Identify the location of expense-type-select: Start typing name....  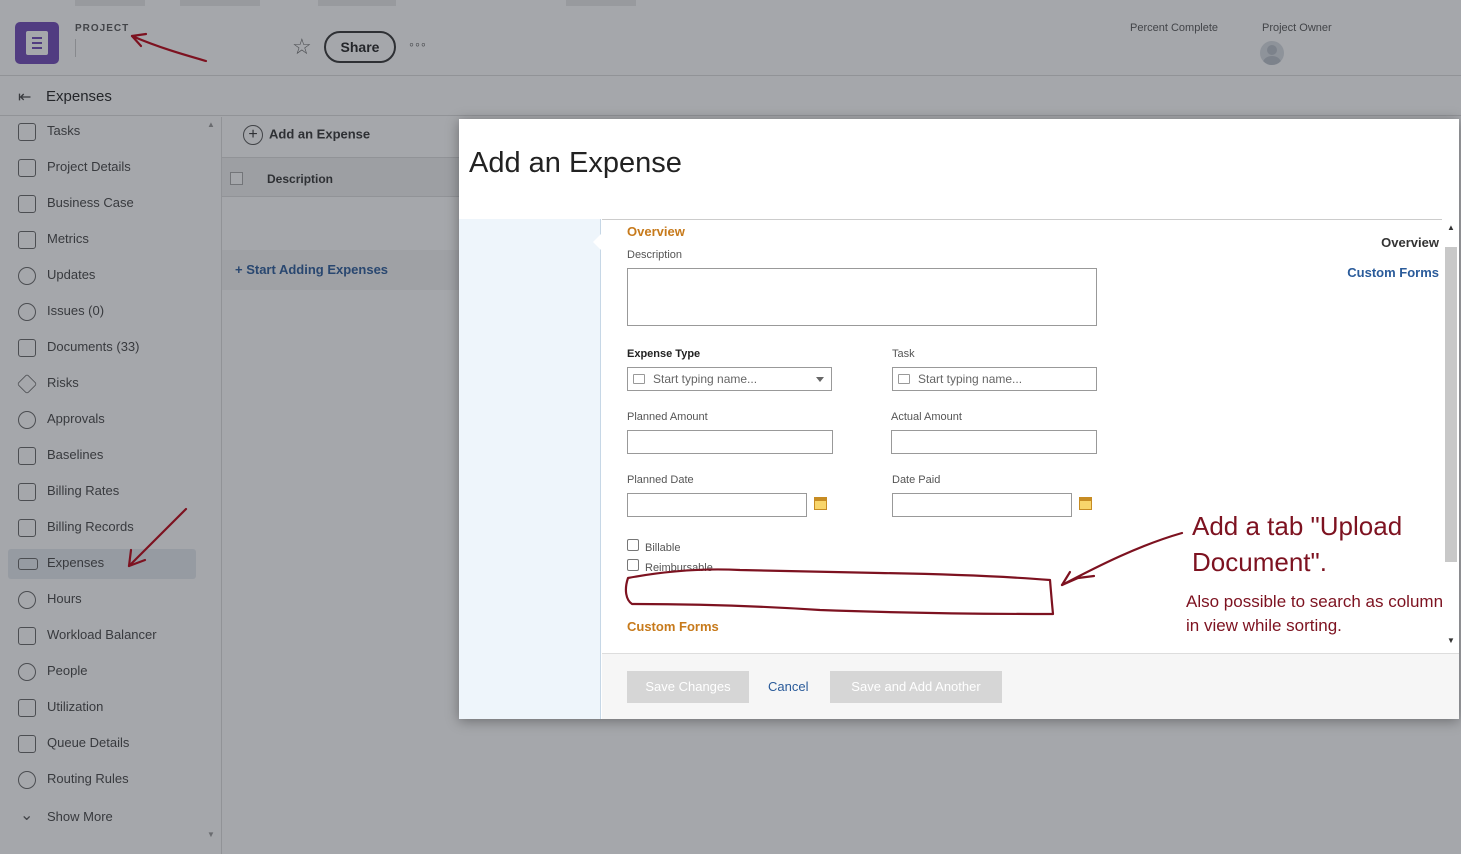
(729, 379).